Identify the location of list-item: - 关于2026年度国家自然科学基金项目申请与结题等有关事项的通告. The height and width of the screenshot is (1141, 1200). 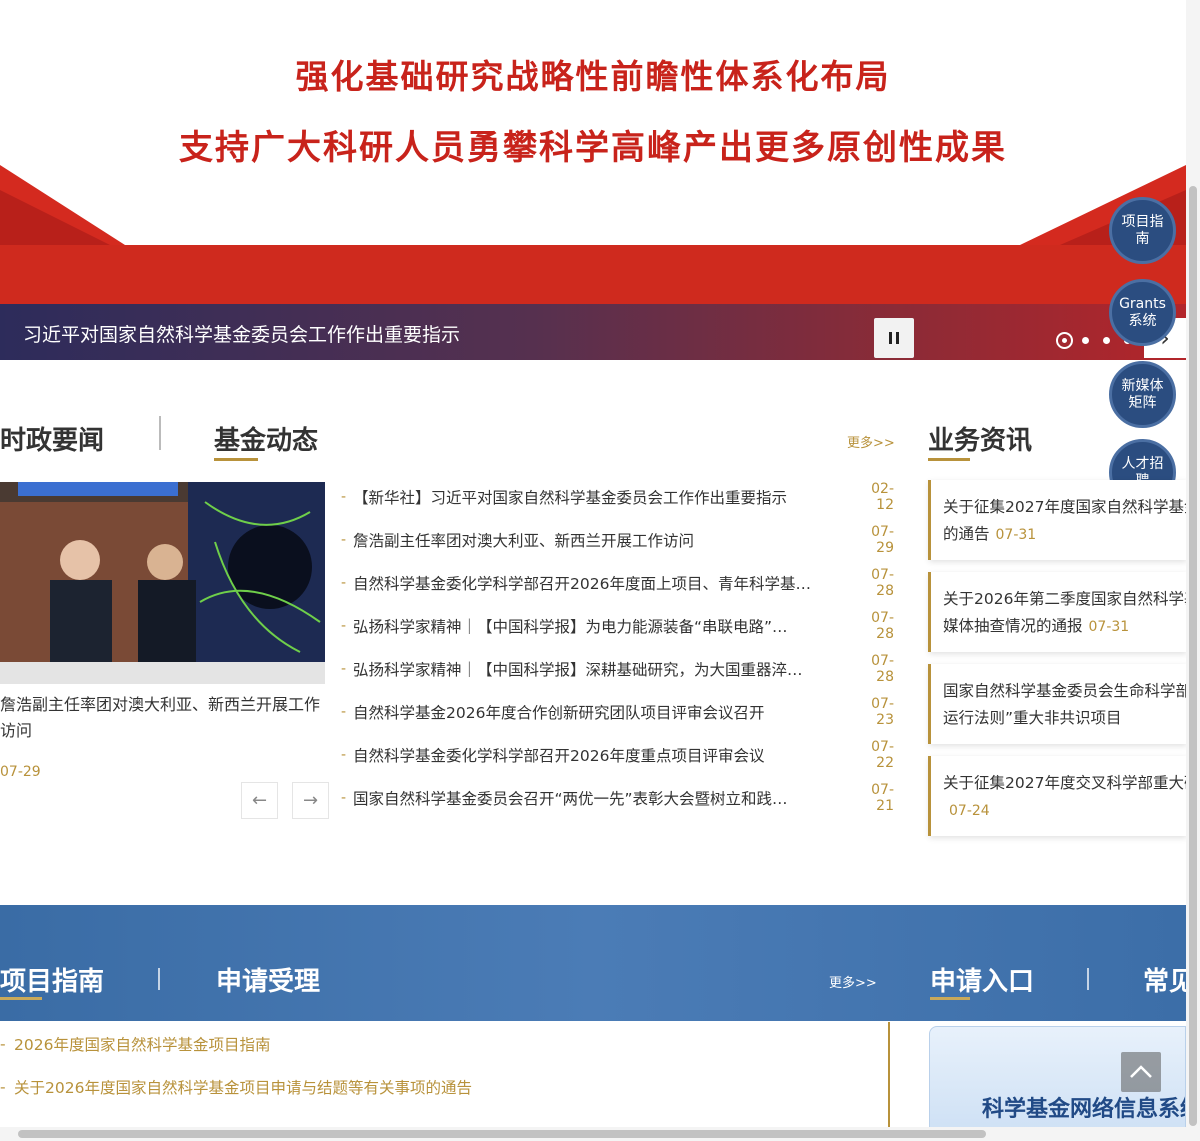
(440, 1086).